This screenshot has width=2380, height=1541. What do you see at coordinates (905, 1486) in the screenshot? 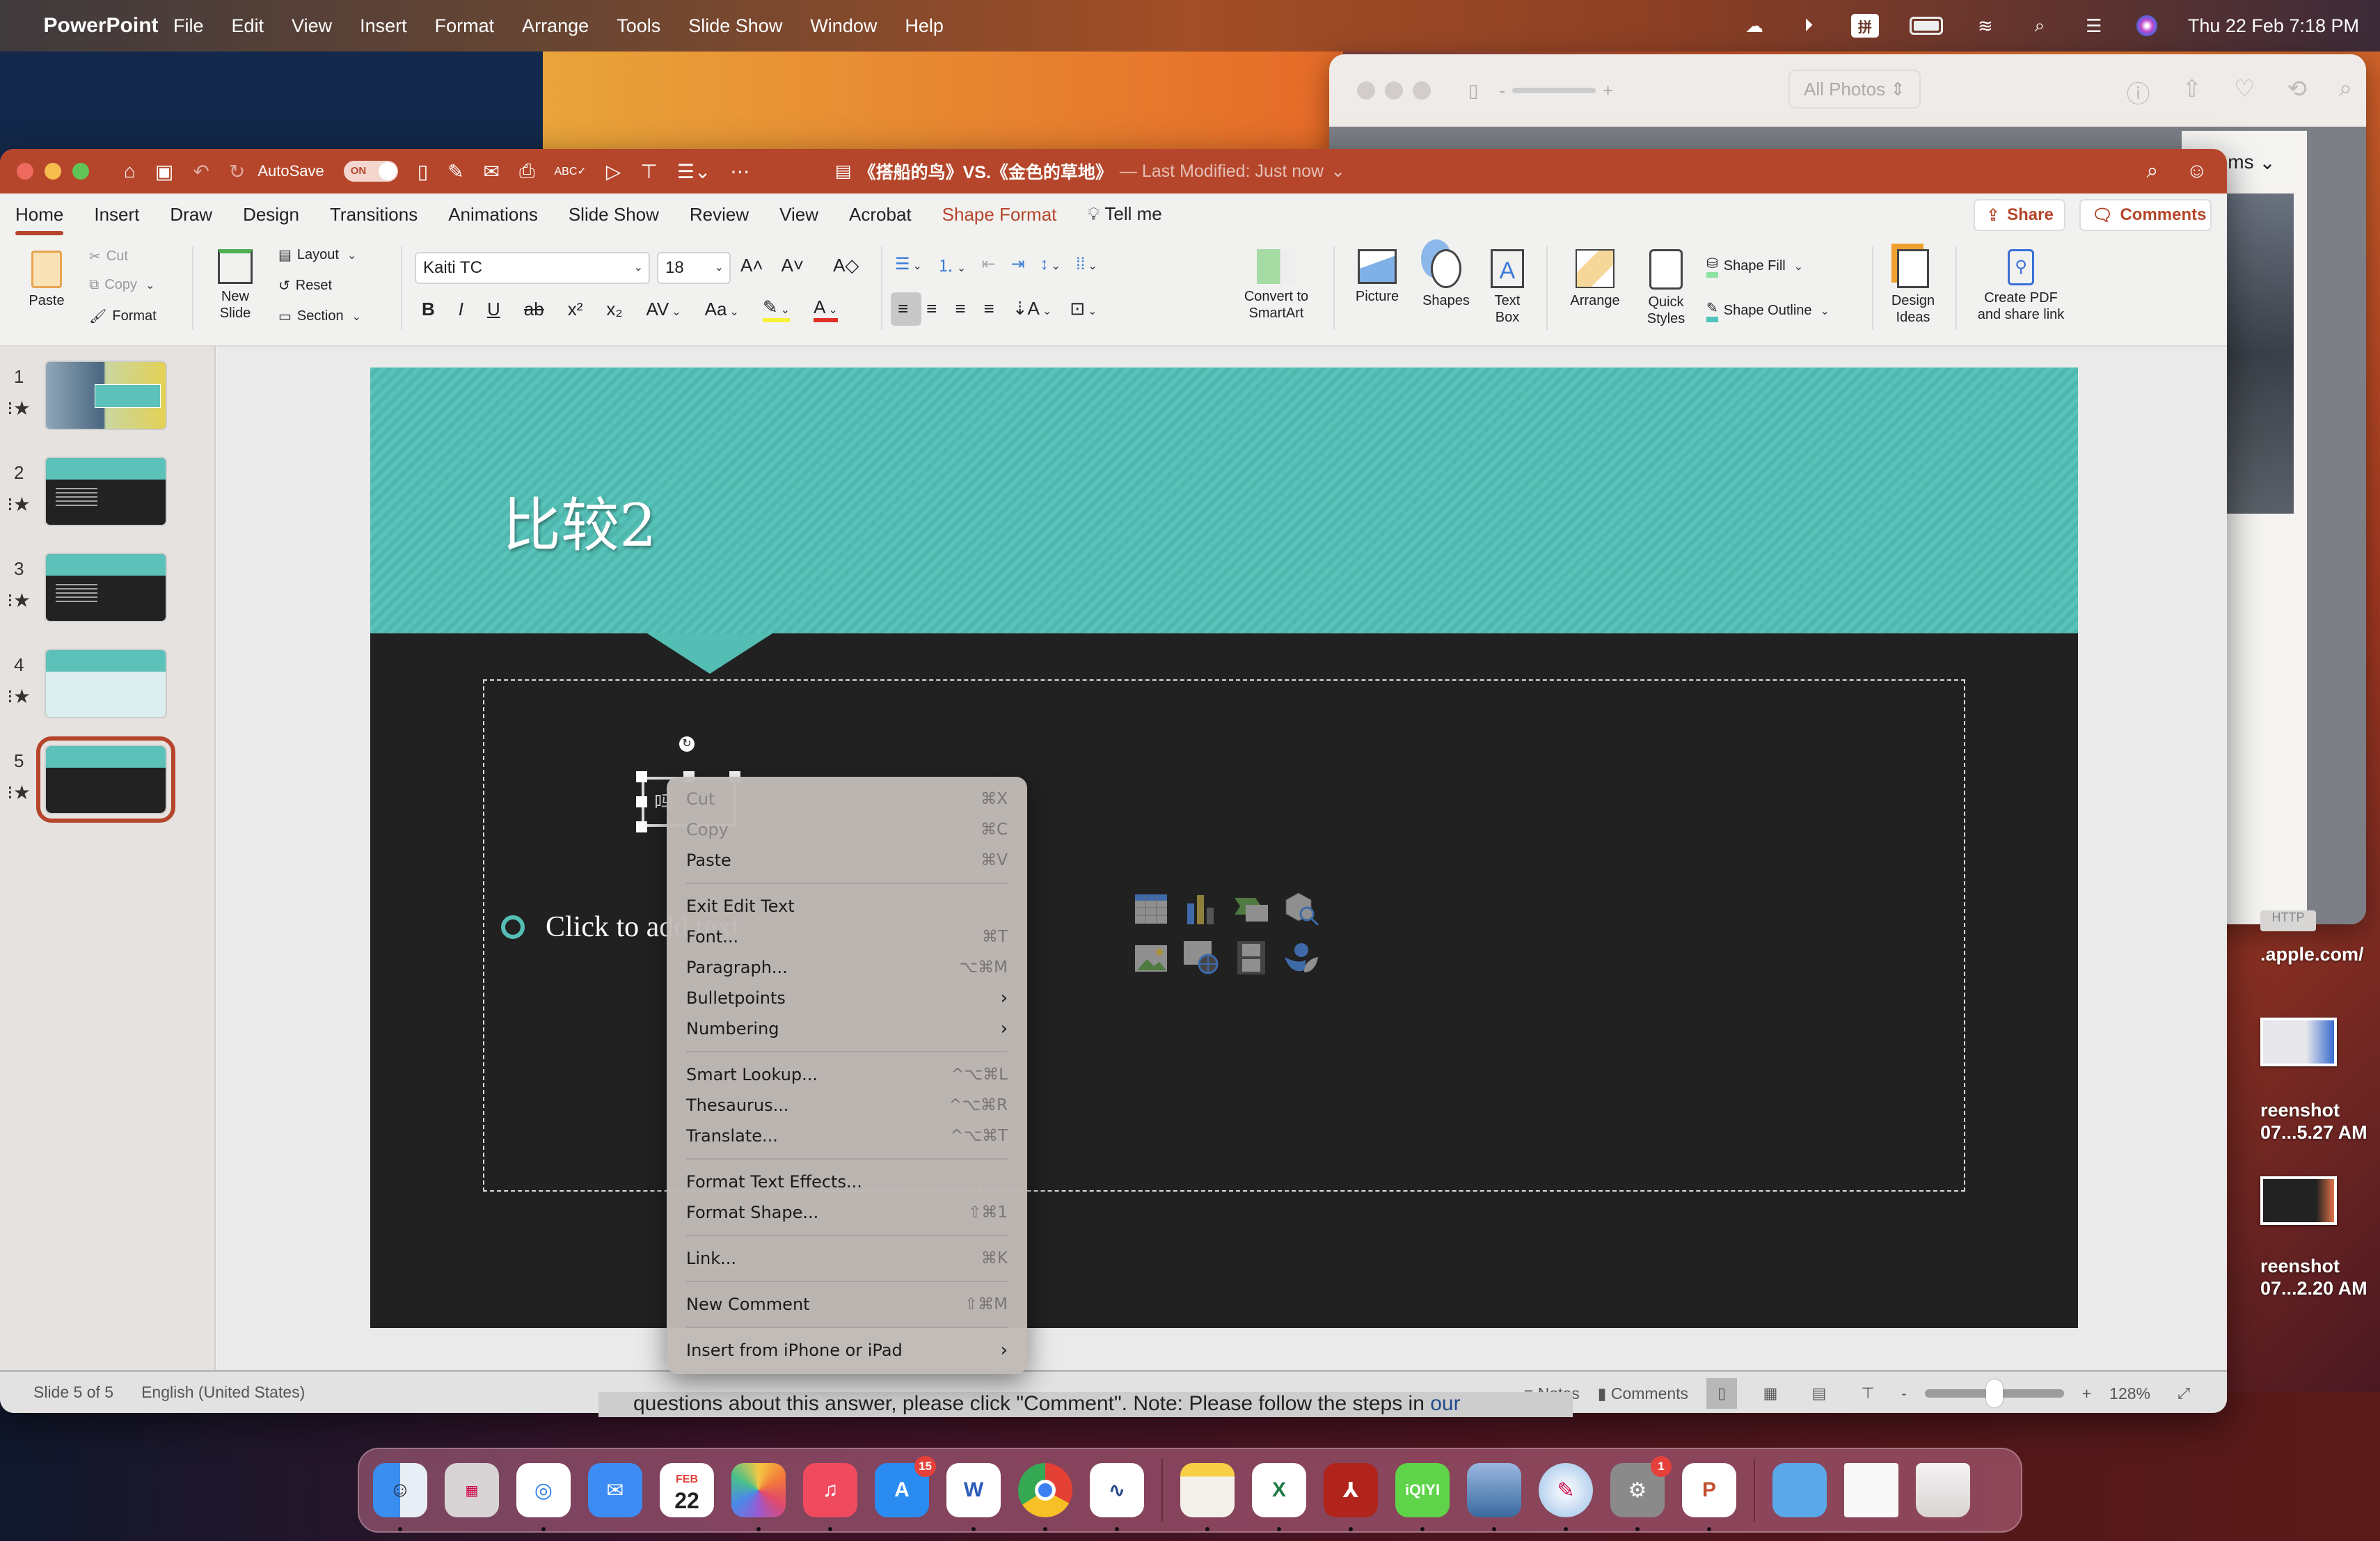
I see `dock-app-store: A 15` at bounding box center [905, 1486].